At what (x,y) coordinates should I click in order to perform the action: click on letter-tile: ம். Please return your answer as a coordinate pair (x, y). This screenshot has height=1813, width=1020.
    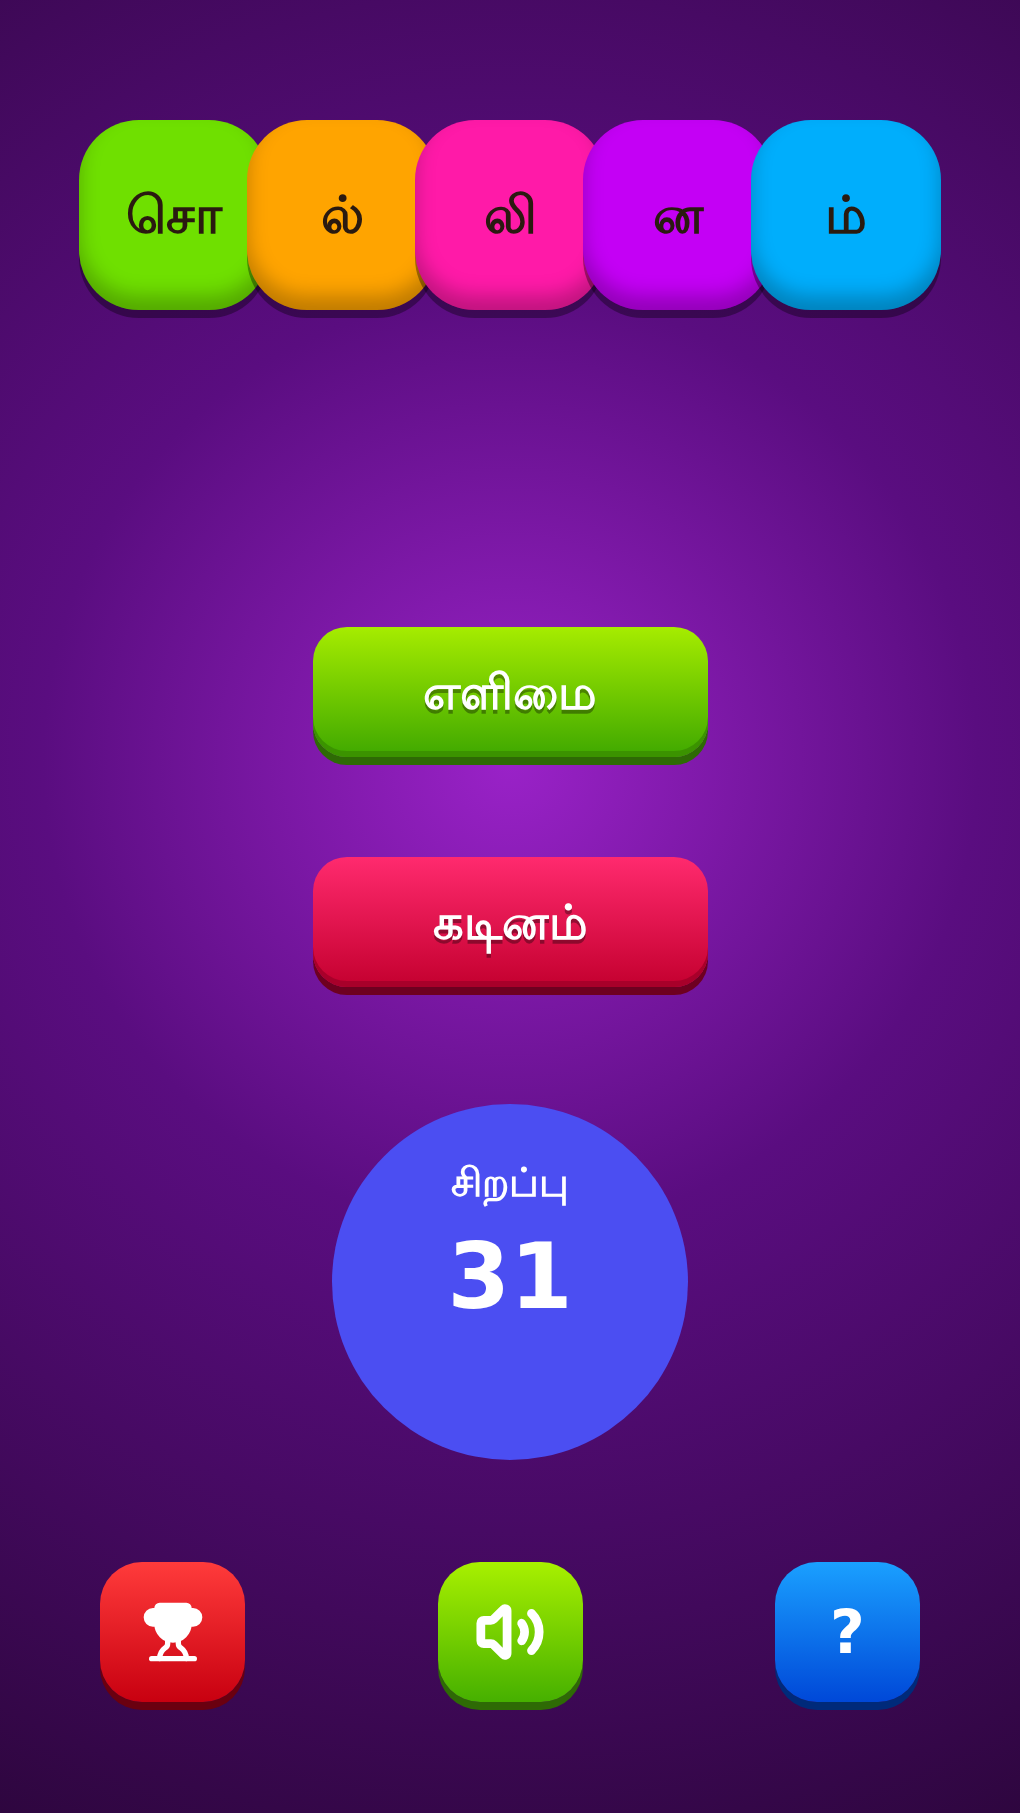
    Looking at the image, I should click on (846, 215).